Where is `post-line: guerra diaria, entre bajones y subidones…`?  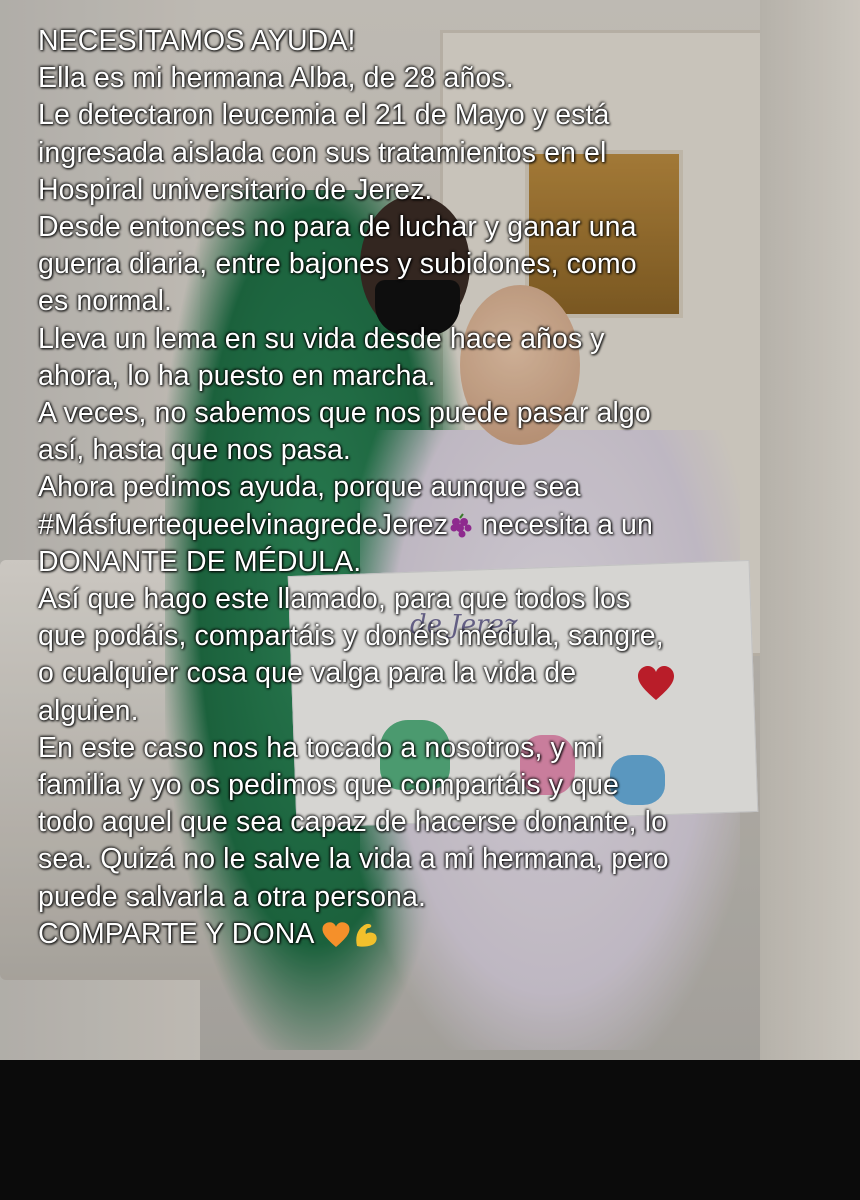 post-line: guerra diaria, entre bajones y subidones… is located at coordinates (337, 264).